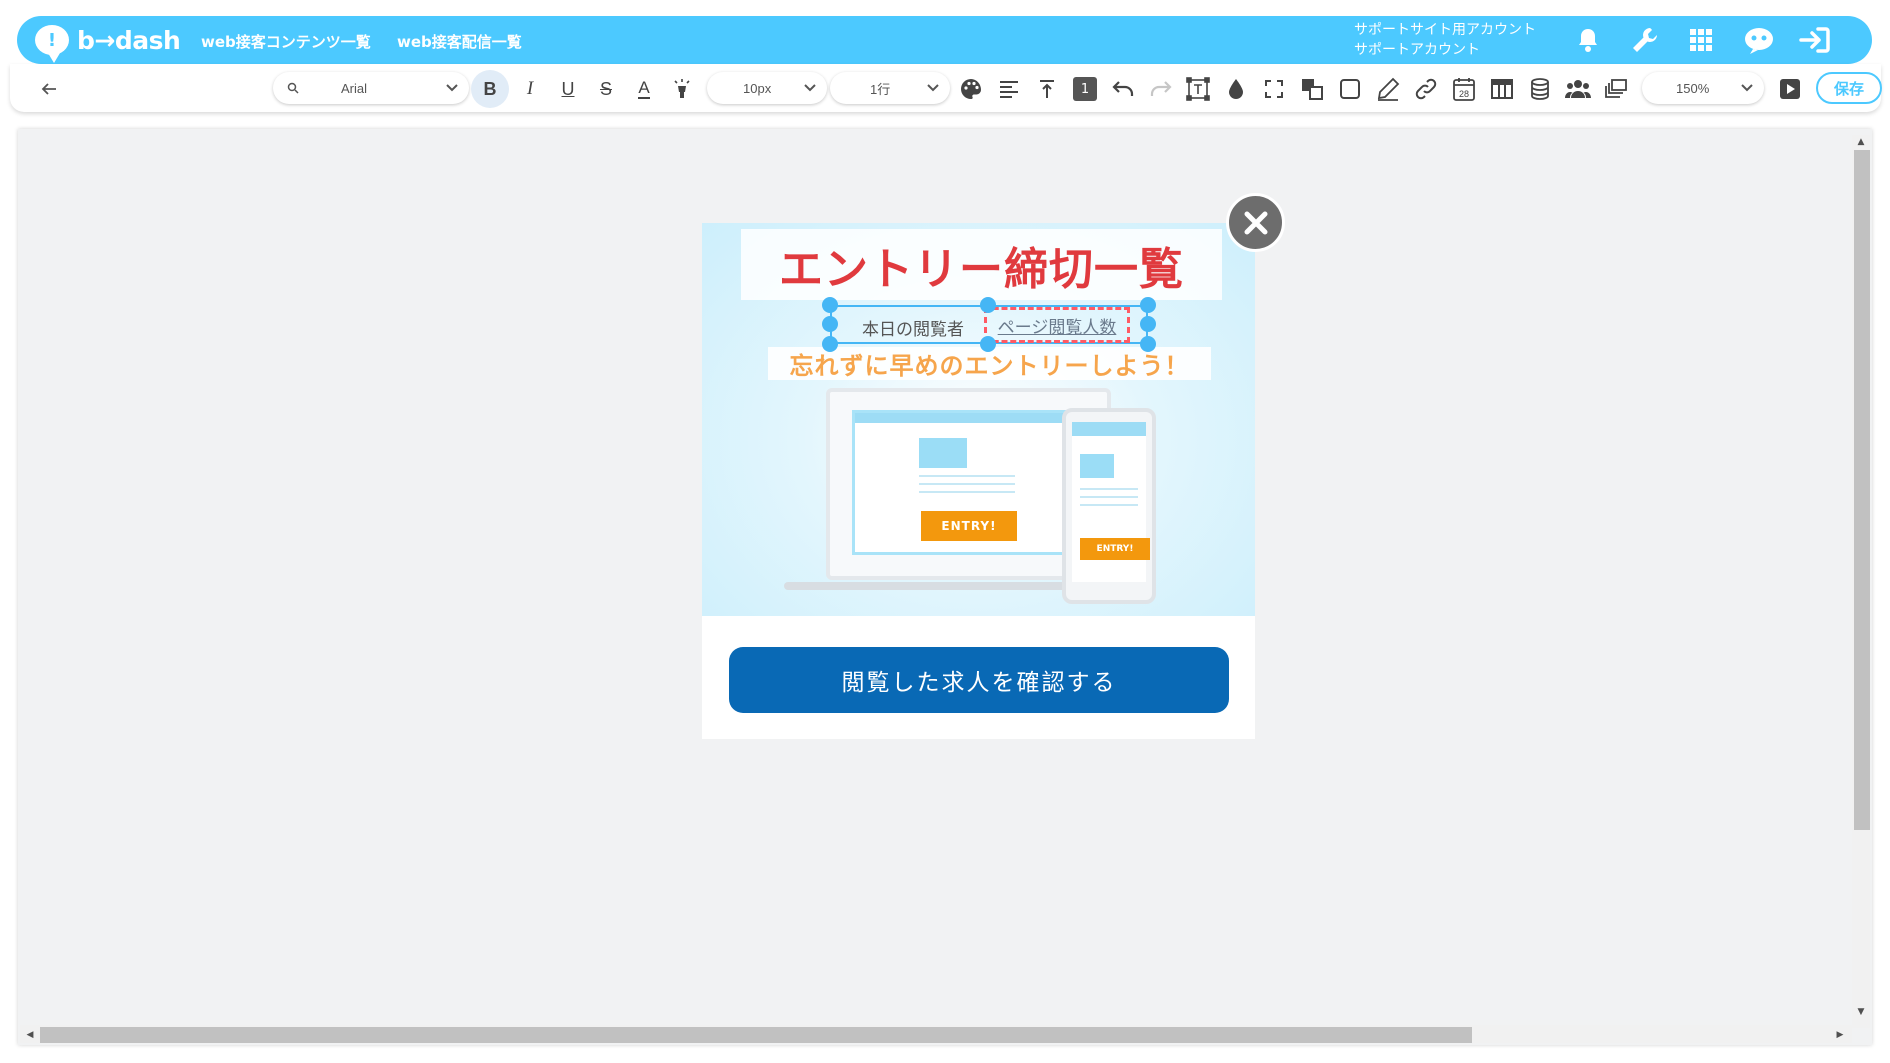 The width and height of the screenshot is (1890, 1063). I want to click on search-icon, so click(293, 88).